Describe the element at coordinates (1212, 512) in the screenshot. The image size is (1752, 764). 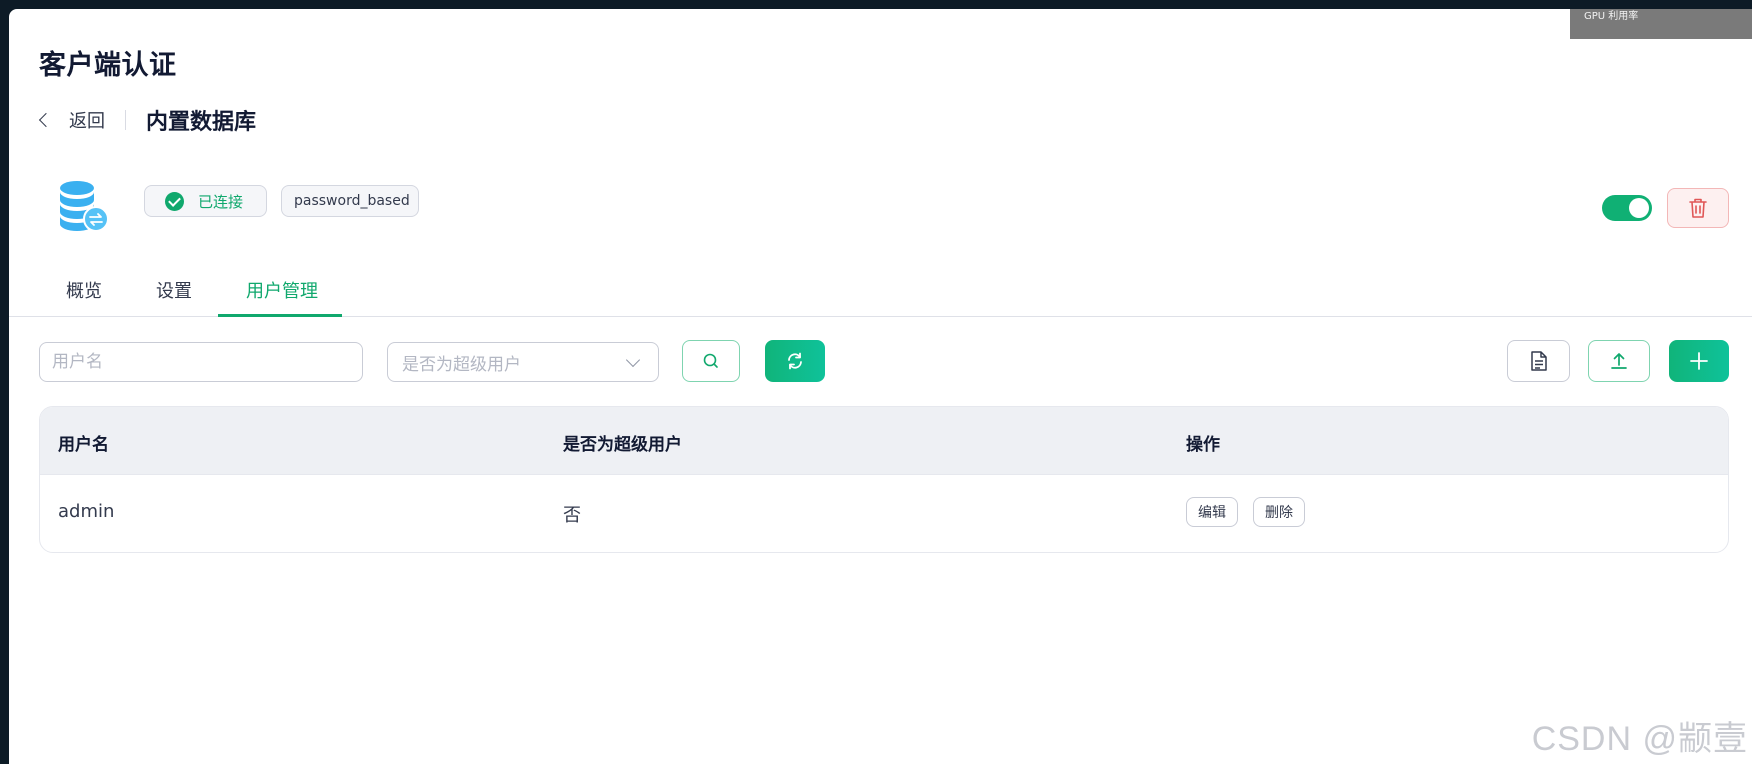
I see `edit-button: 编辑` at that location.